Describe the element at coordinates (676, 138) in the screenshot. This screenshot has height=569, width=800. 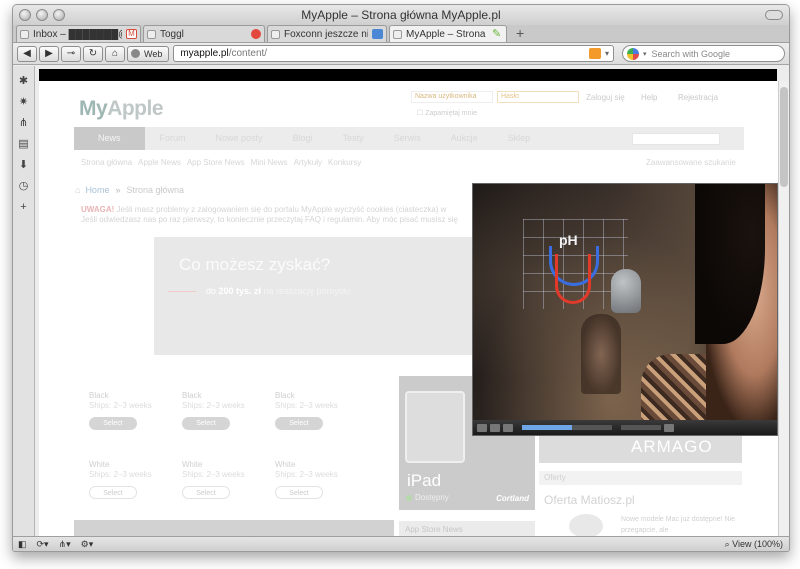
I see `site-search-input` at that location.